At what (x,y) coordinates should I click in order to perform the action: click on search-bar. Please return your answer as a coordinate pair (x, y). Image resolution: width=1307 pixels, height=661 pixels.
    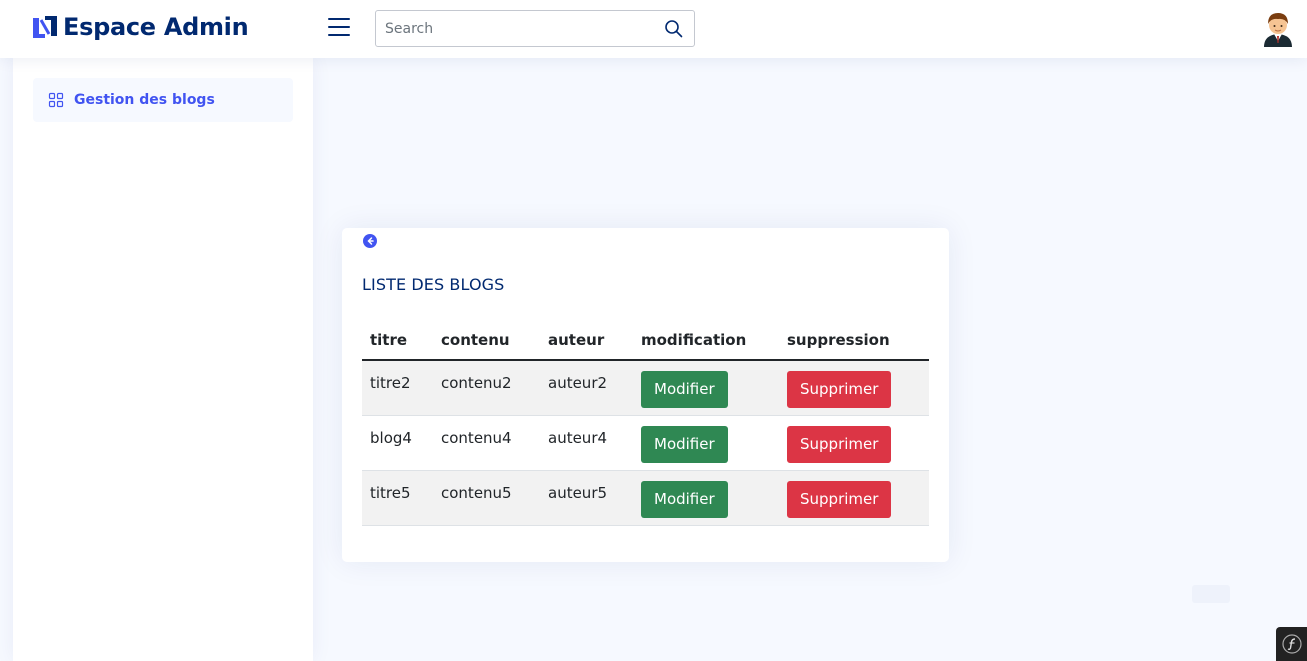
    Looking at the image, I should click on (535, 28).